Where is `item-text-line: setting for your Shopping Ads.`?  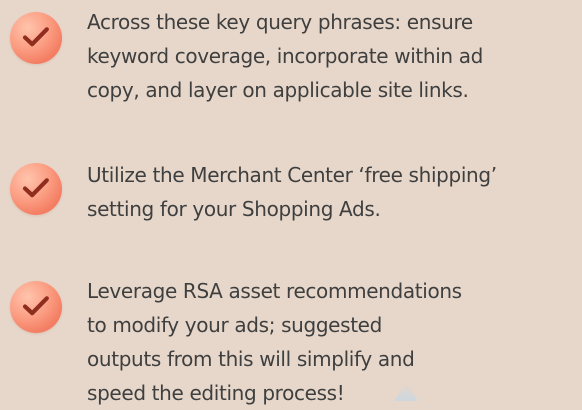 item-text-line: setting for your Shopping Ads. is located at coordinates (234, 209).